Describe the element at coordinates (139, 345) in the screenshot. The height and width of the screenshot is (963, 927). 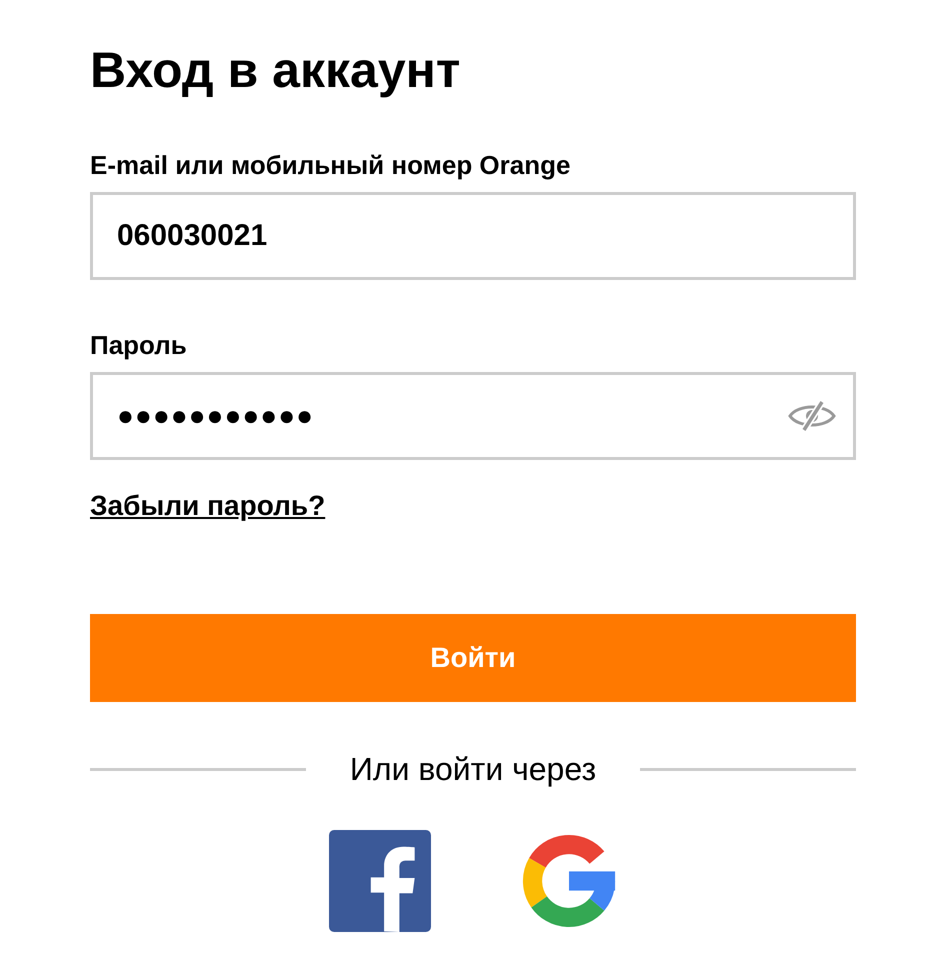
I see `field-label: Пароль` at that location.